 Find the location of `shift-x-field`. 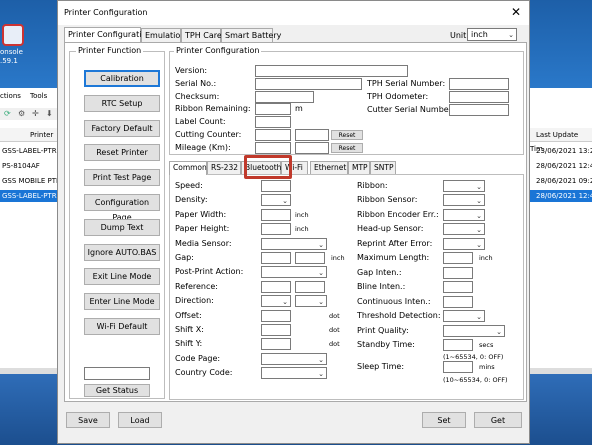

shift-x-field is located at coordinates (276, 330).